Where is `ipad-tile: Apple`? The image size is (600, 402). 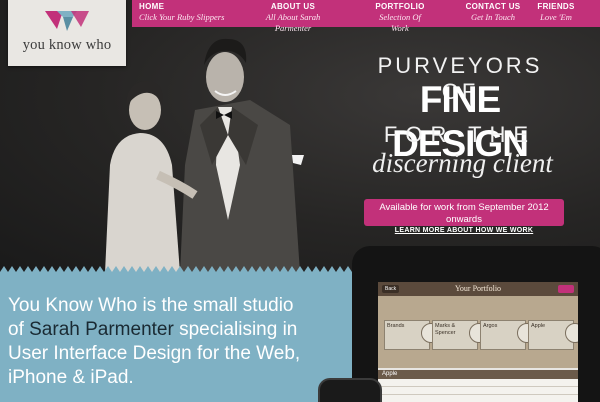 ipad-tile: Apple is located at coordinates (553, 335).